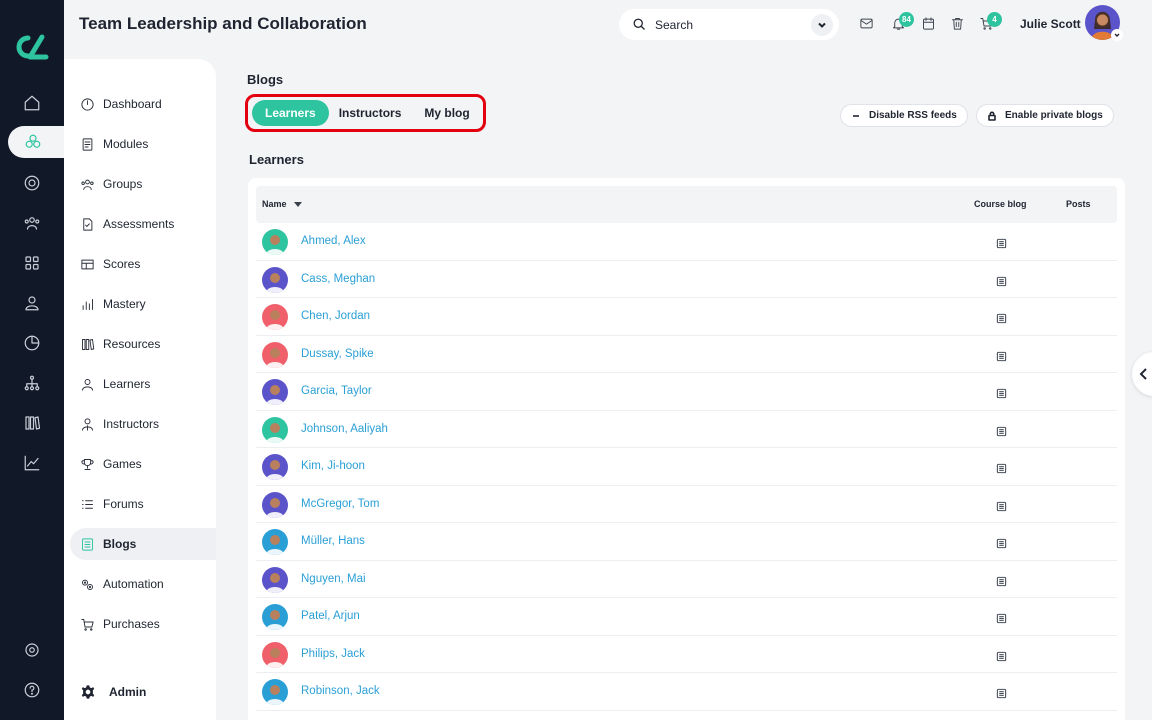 The image size is (1152, 720). I want to click on learner-name-link: Kim, Ji-hoon, so click(333, 466).